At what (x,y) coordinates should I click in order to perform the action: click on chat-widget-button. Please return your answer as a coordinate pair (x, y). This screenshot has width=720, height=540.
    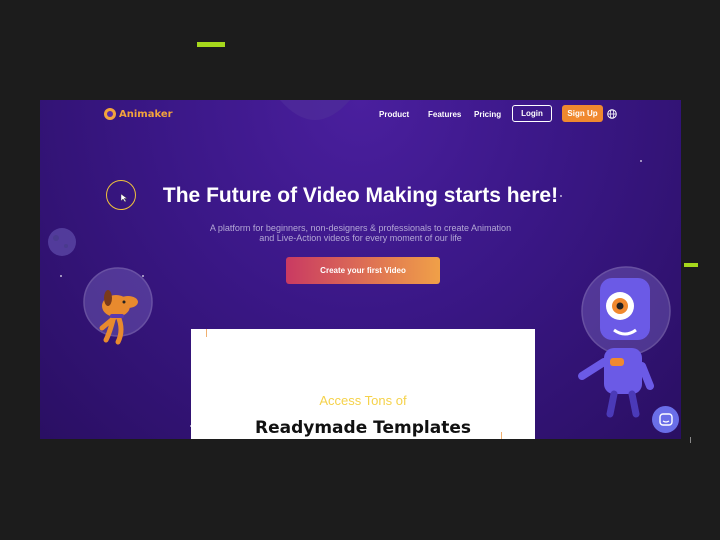
    Looking at the image, I should click on (665, 419).